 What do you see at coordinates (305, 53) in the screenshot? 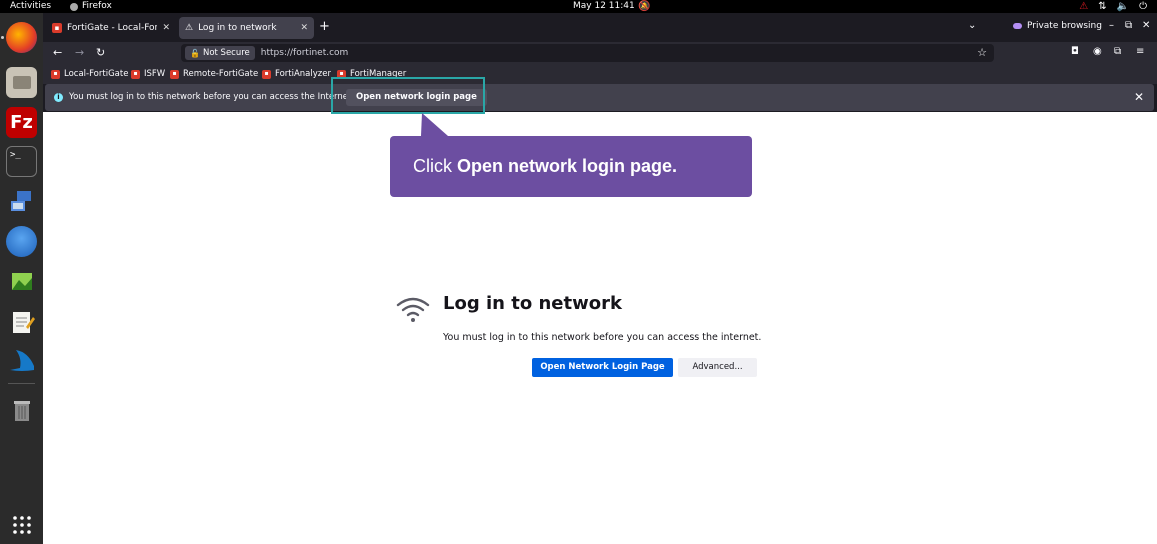
I see `url-text: https://fortinet.com` at bounding box center [305, 53].